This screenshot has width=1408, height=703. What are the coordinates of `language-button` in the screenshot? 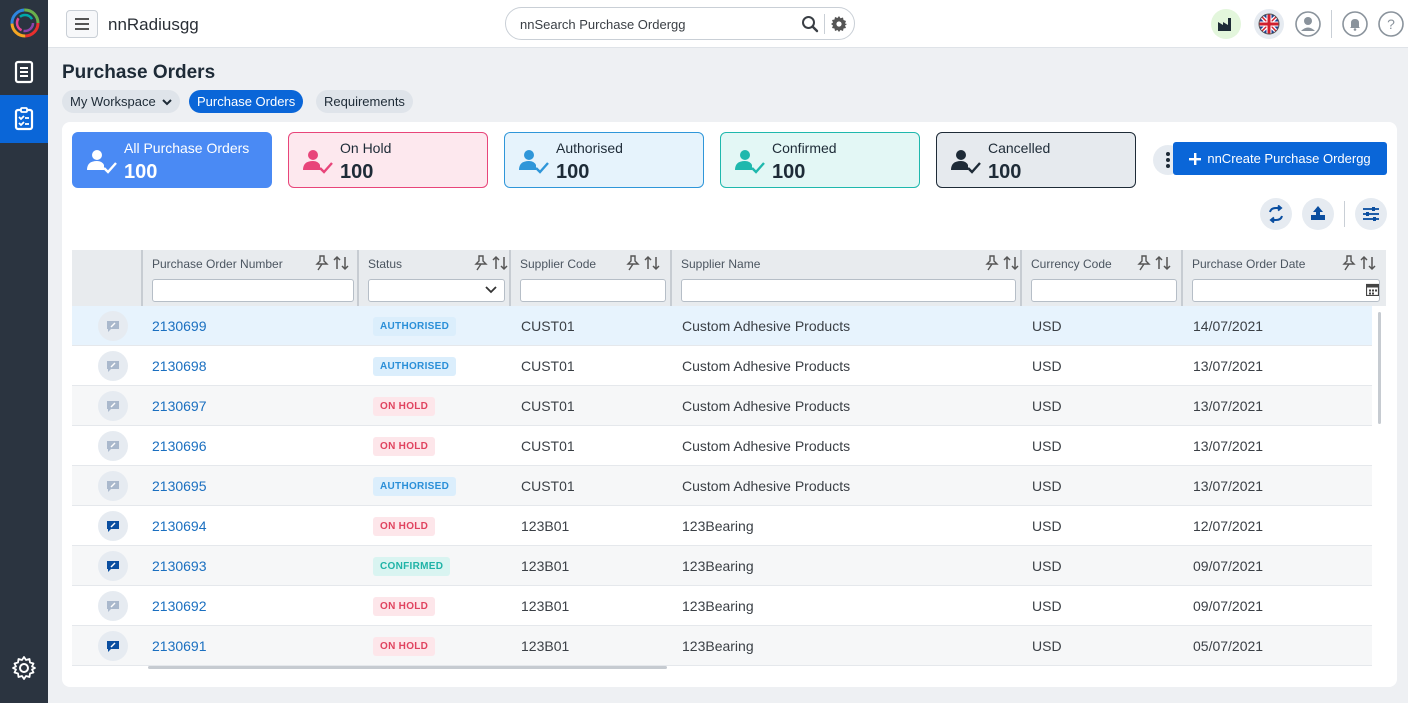 It's located at (1269, 24).